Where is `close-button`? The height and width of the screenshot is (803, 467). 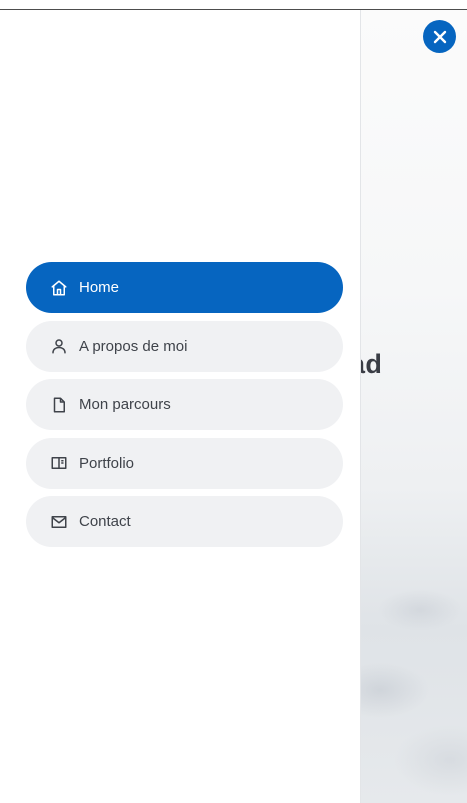
close-button is located at coordinates (439, 36).